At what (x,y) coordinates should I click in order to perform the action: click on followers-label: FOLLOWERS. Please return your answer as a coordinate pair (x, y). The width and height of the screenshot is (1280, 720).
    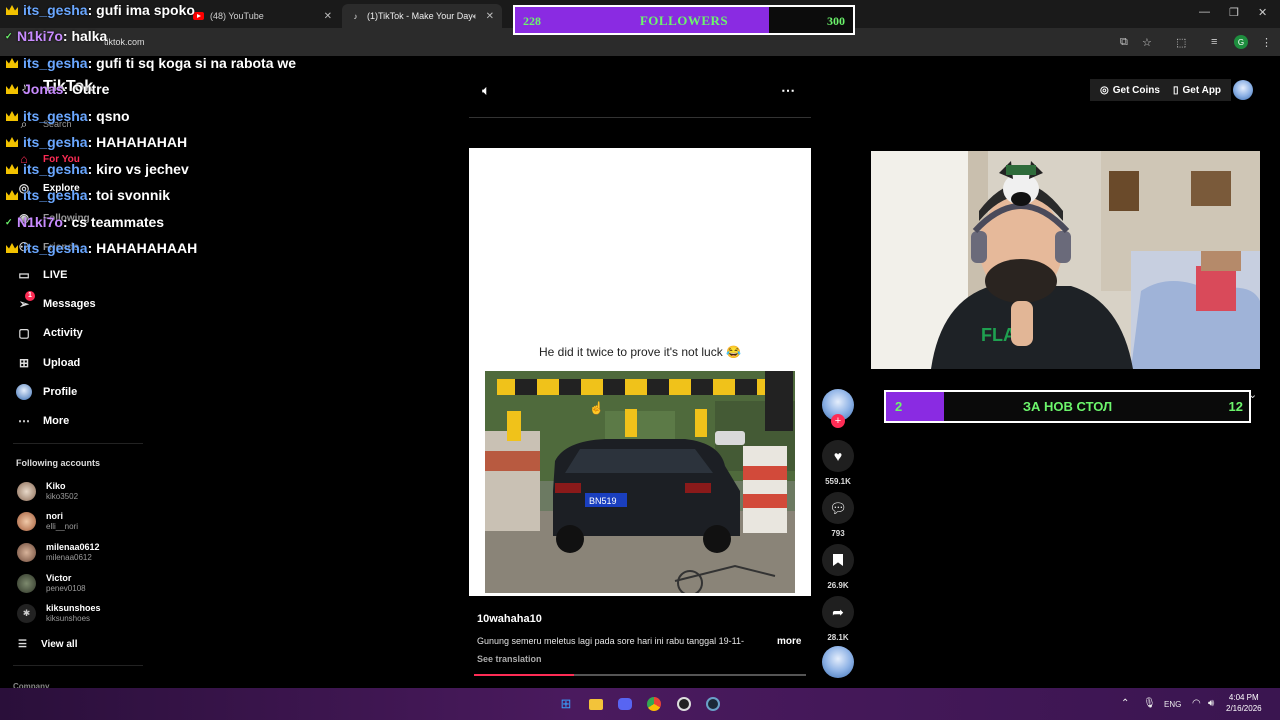
    Looking at the image, I should click on (684, 20).